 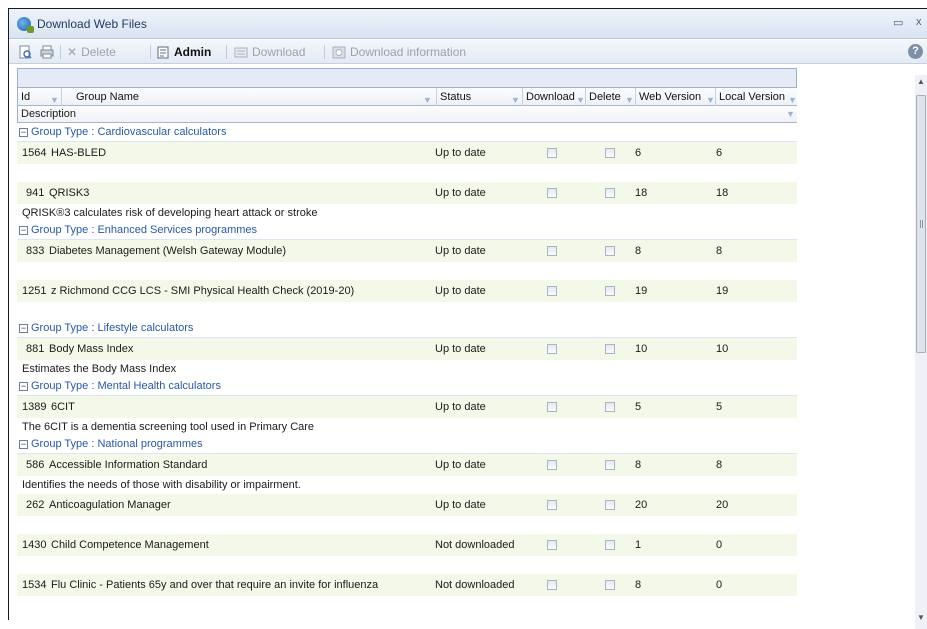 I want to click on column-web-version-label: Web Version, so click(x=670, y=97).